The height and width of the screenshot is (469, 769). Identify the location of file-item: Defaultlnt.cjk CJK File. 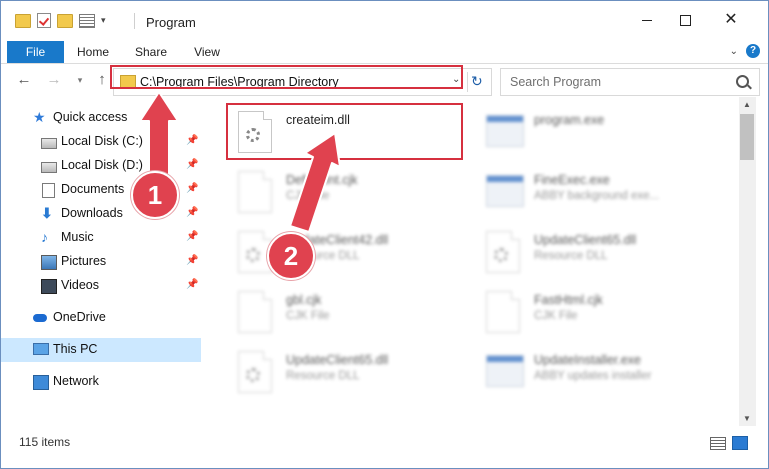
(336, 192).